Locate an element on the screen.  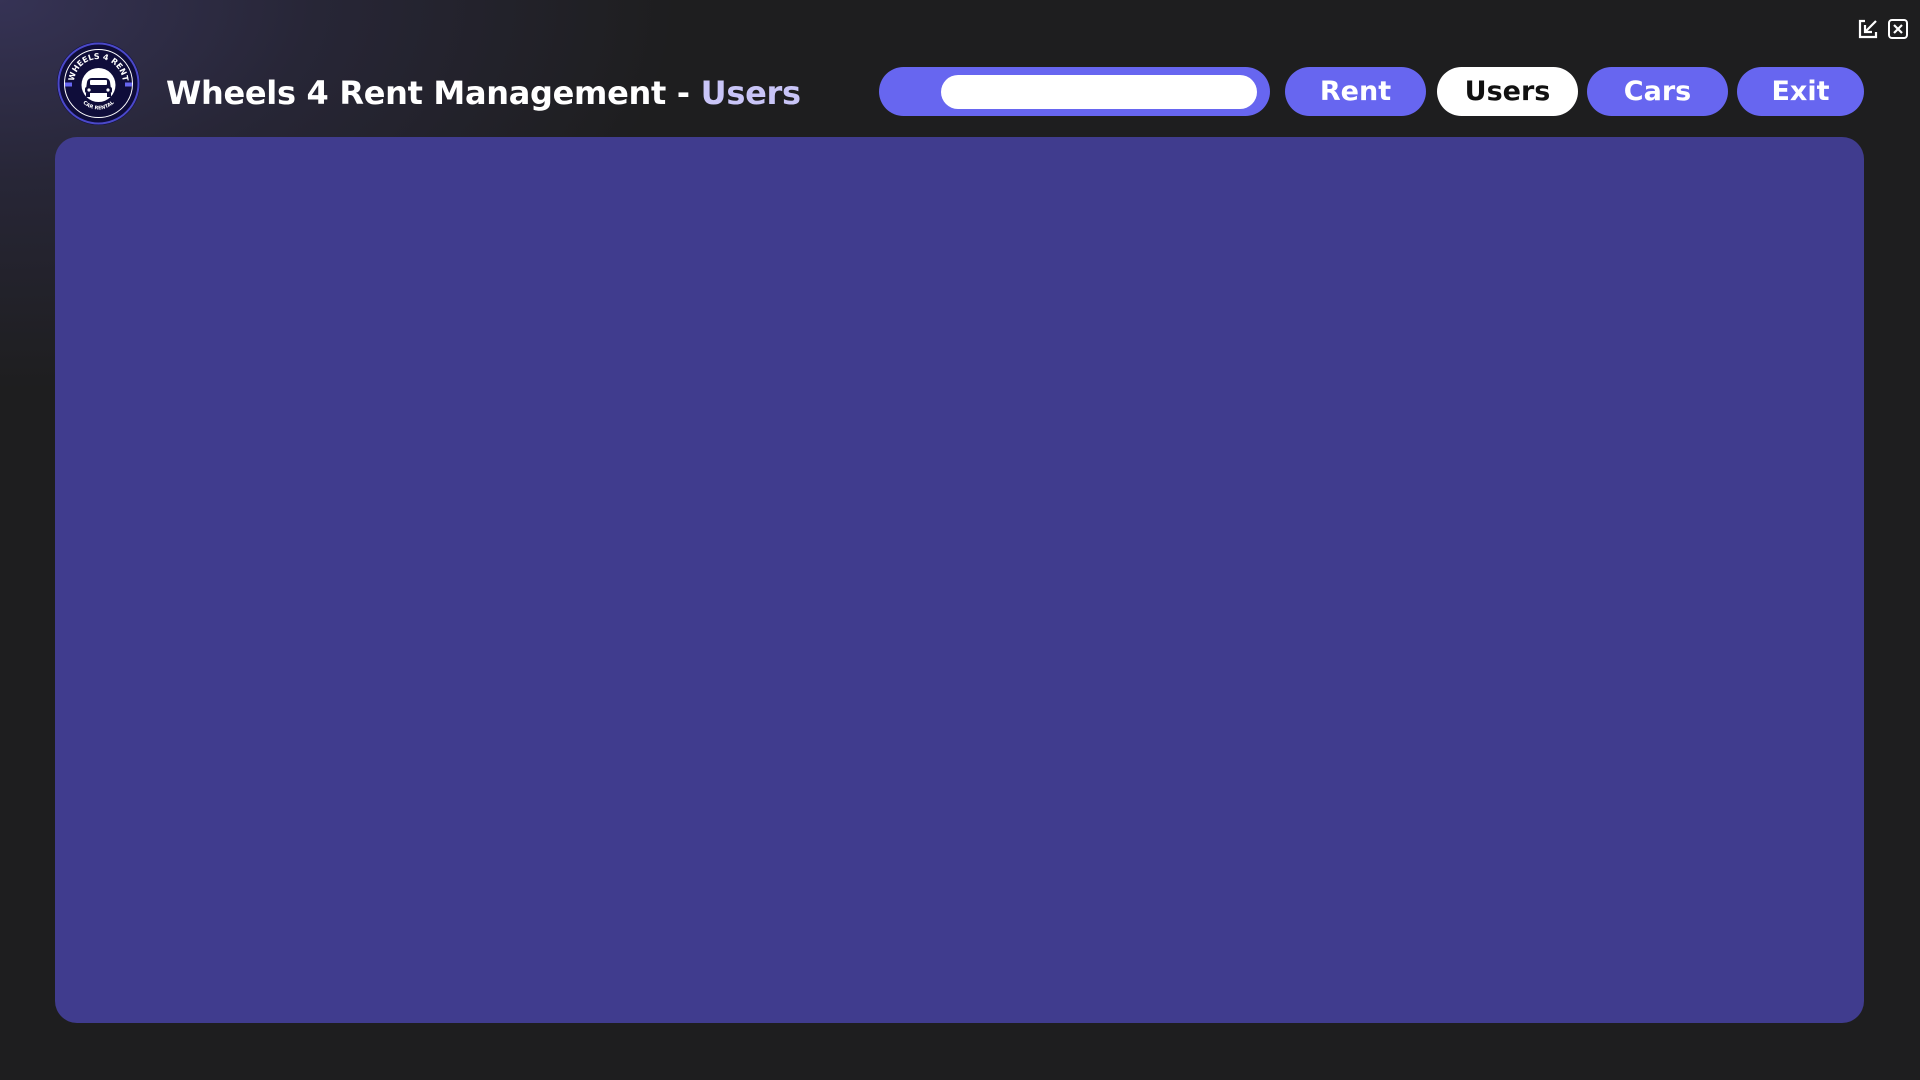
page-title: Wheels 4 Rent Management - Users is located at coordinates (483, 93).